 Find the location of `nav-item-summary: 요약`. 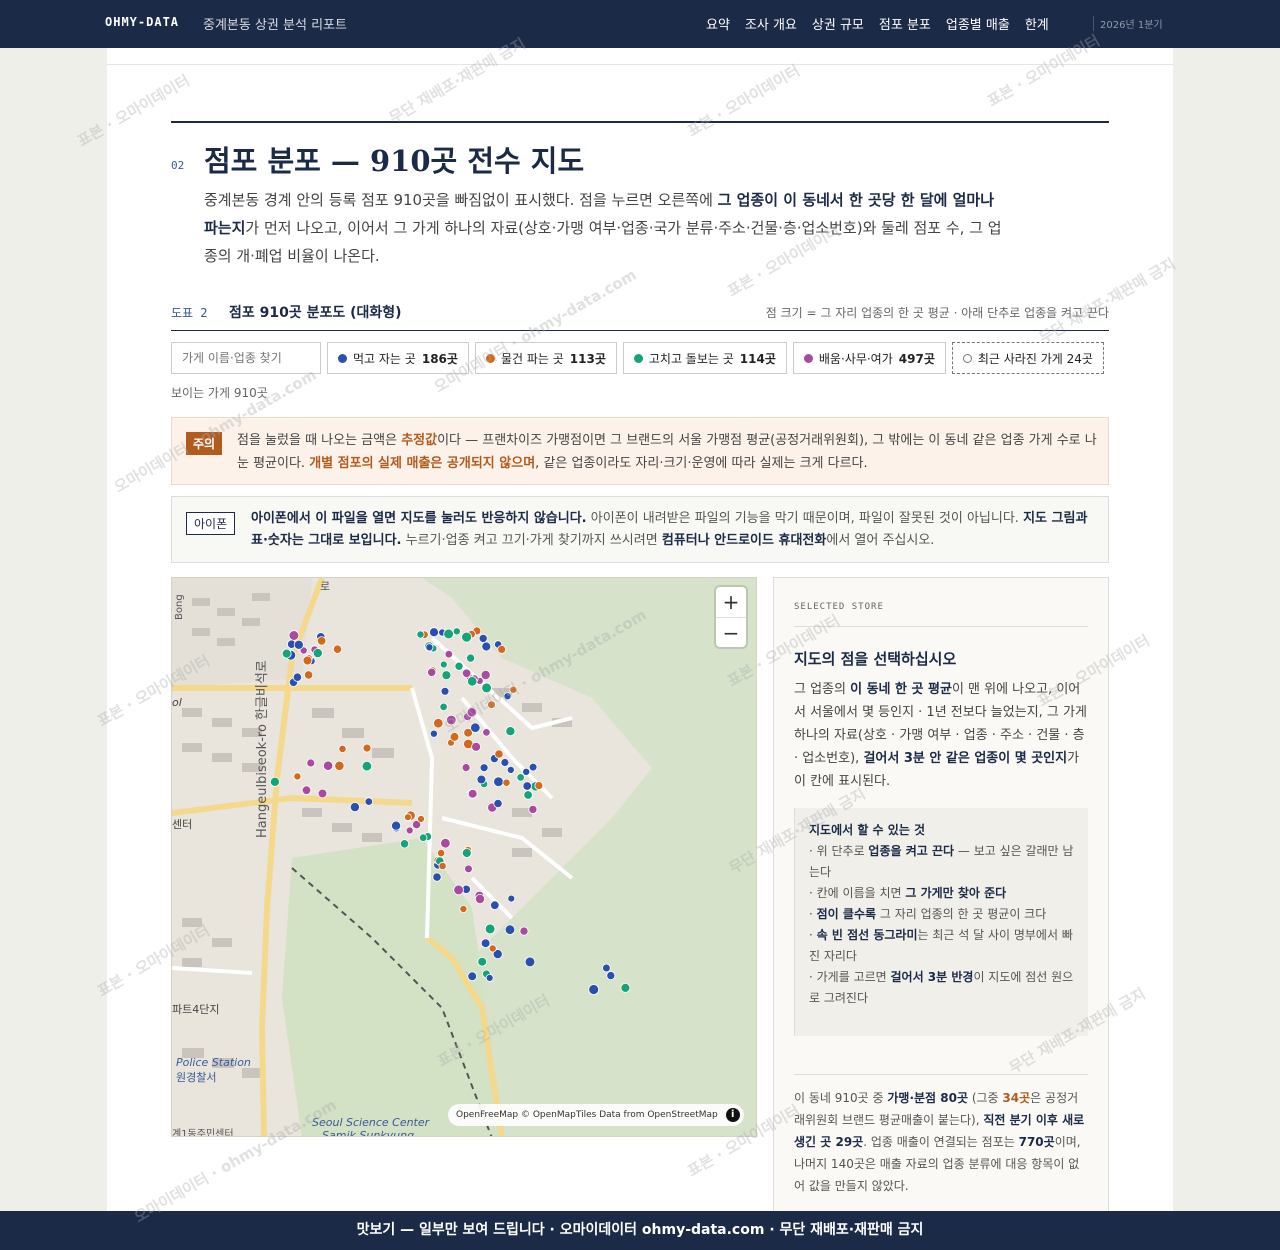

nav-item-summary: 요약 is located at coordinates (718, 23).